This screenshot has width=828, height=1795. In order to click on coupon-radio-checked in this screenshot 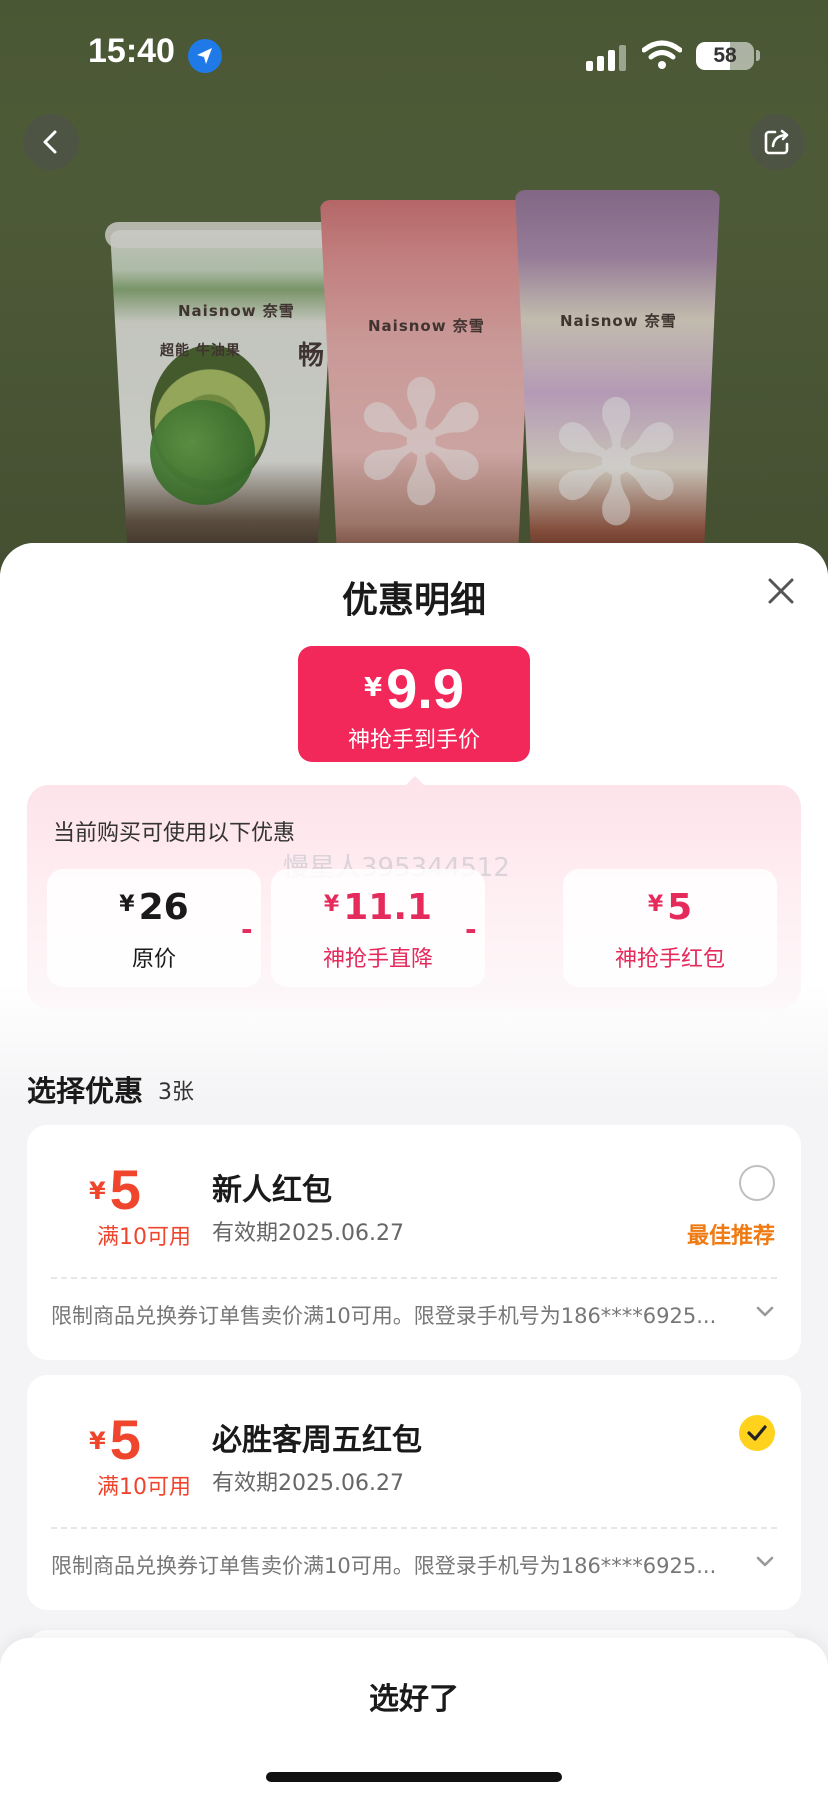, I will do `click(757, 1433)`.